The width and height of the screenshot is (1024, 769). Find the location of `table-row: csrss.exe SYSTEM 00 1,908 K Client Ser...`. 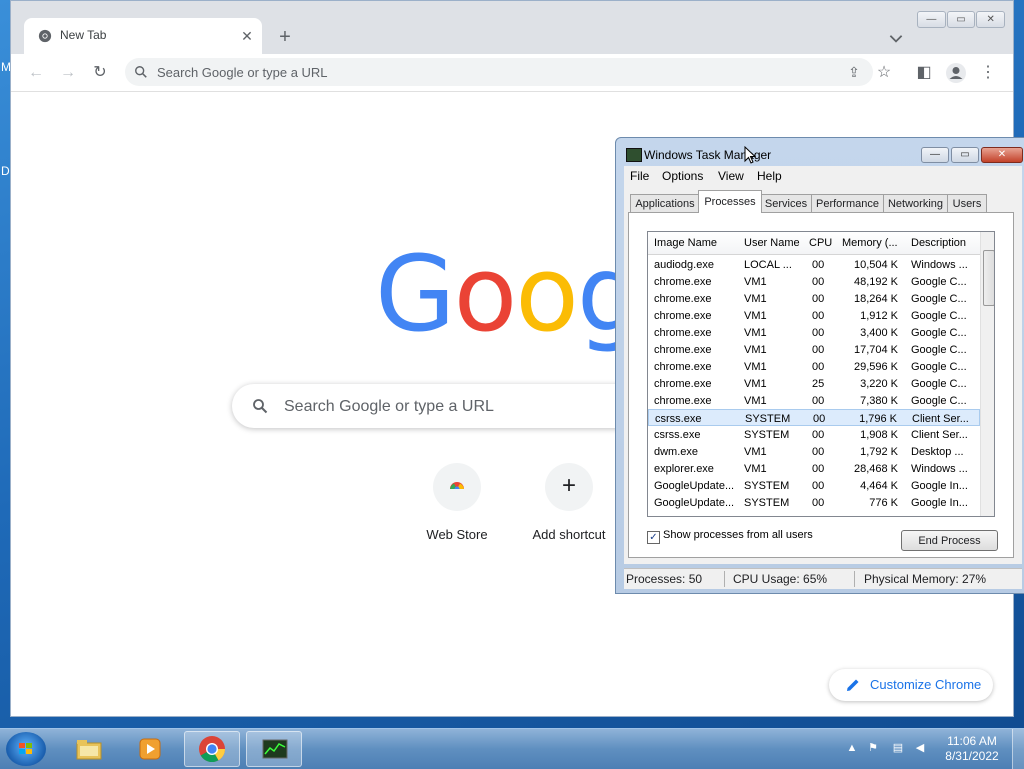

table-row: csrss.exe SYSTEM 00 1,908 K Client Ser... is located at coordinates (814, 434).